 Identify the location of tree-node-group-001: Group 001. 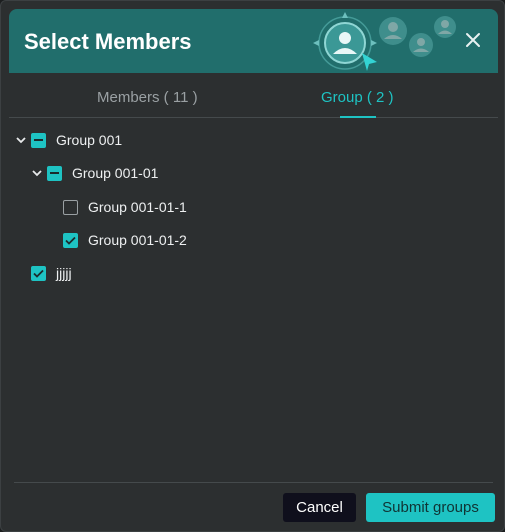
(68, 140).